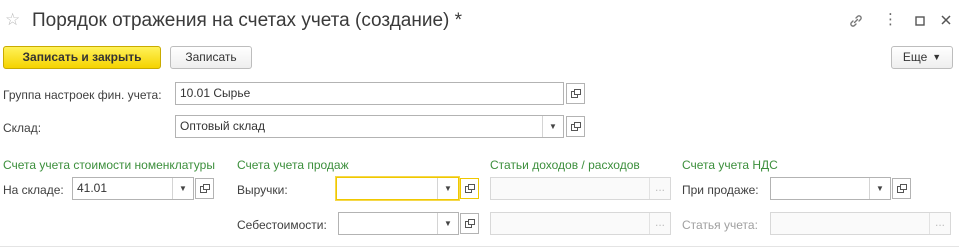  What do you see at coordinates (937, 57) in the screenshot?
I see `chevron-down-icon: ▼` at bounding box center [937, 57].